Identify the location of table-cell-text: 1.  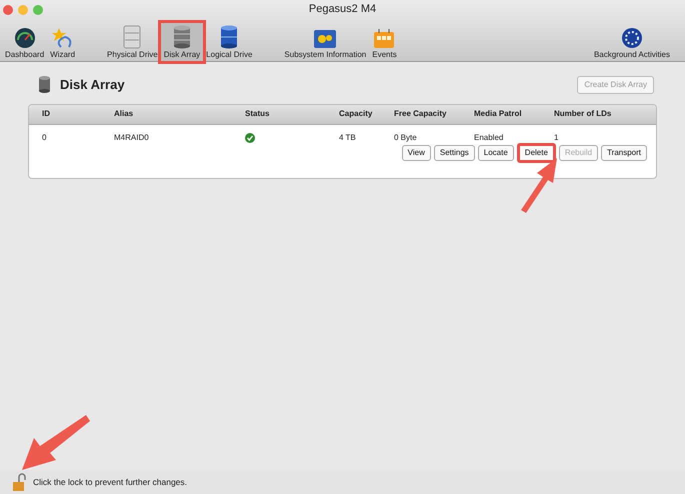
(557, 138).